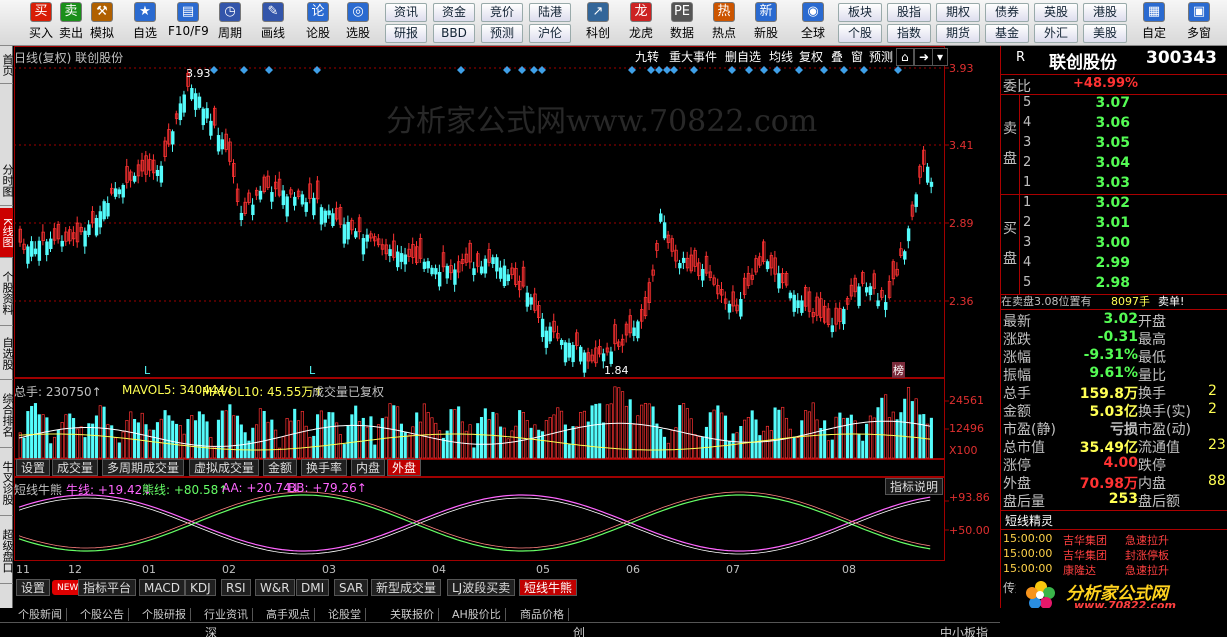 The width and height of the screenshot is (1227, 637). What do you see at coordinates (1154, 21) in the screenshot?
I see `custom-button: ▦ 自定` at bounding box center [1154, 21].